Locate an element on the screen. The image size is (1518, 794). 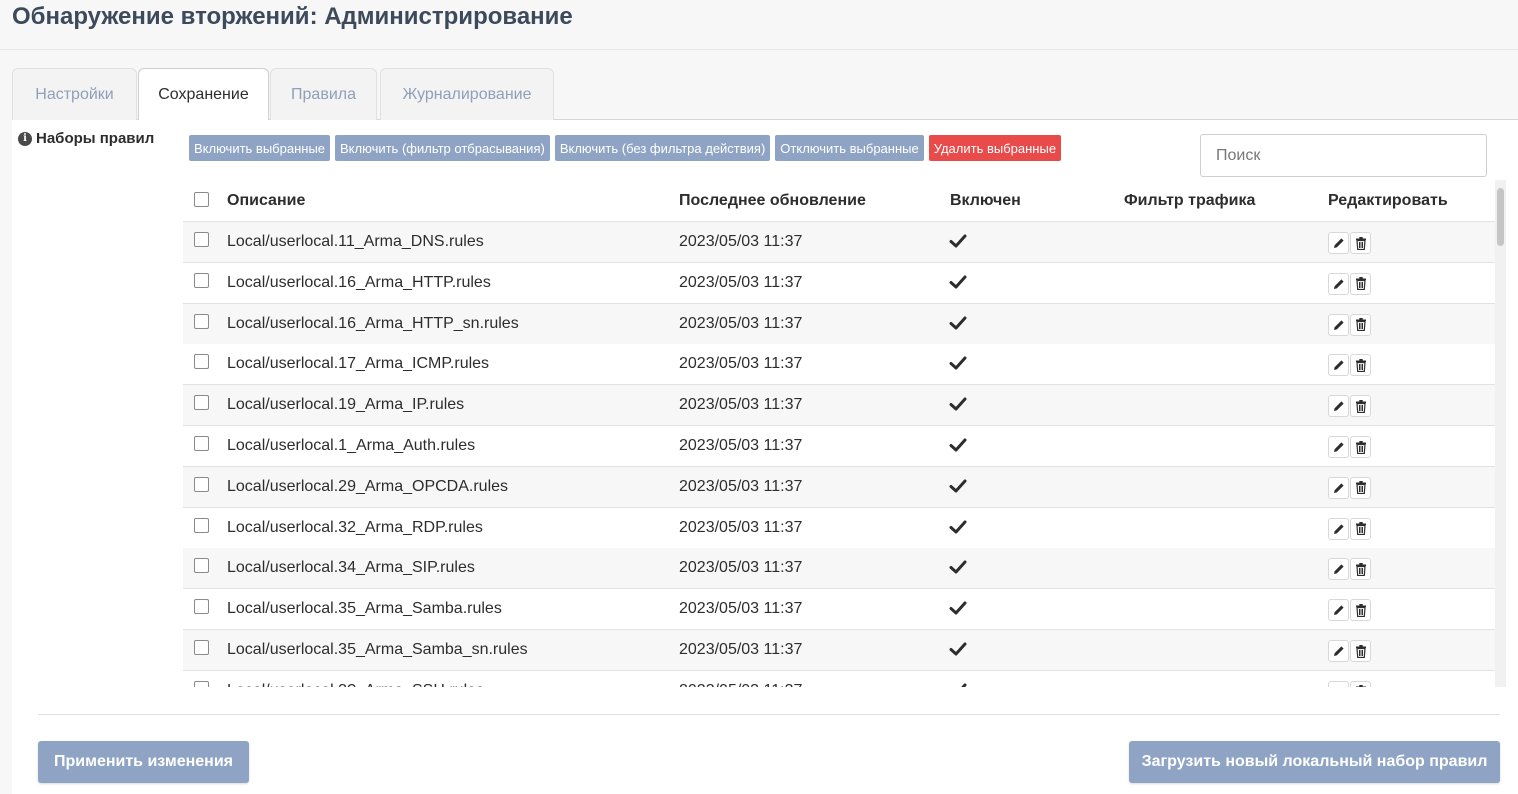
tab-saved: Сохранение is located at coordinates (203, 94).